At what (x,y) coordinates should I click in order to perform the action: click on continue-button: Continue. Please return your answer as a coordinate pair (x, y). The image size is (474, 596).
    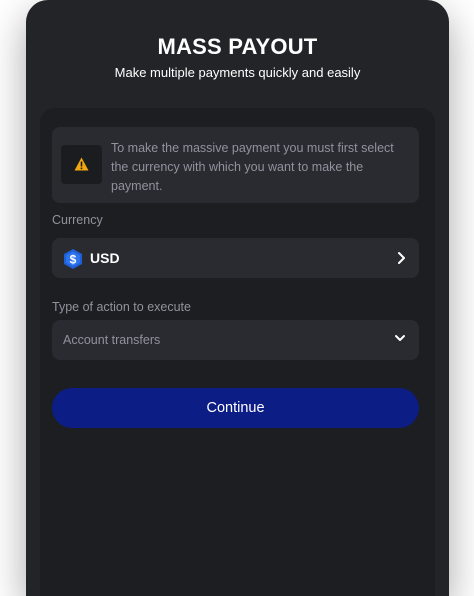
    Looking at the image, I should click on (235, 408).